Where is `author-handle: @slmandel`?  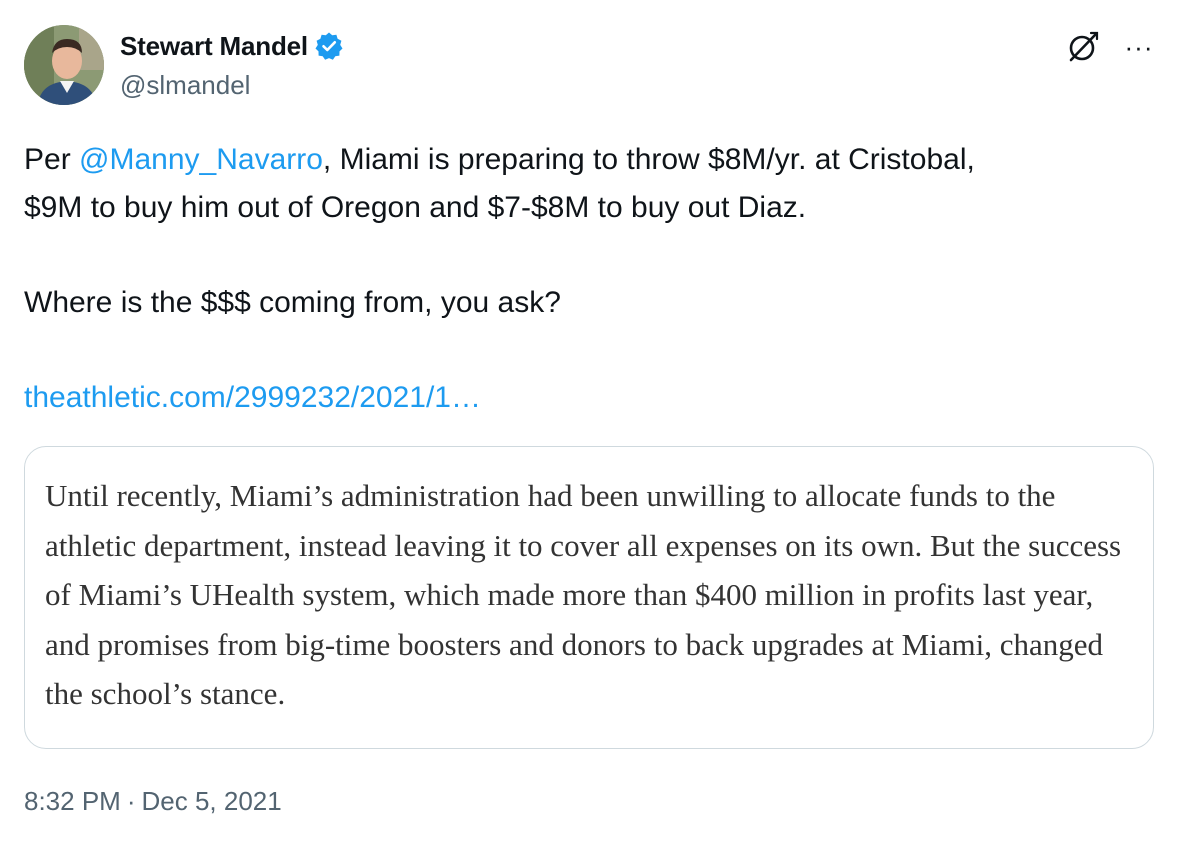 author-handle: @slmandel is located at coordinates (185, 85).